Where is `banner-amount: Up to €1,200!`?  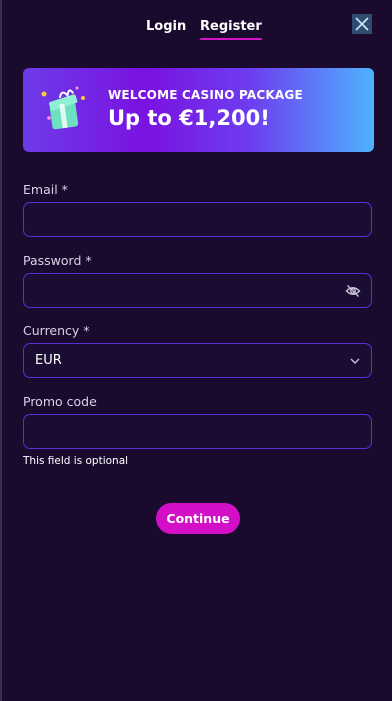 banner-amount: Up to €1,200! is located at coordinates (189, 118).